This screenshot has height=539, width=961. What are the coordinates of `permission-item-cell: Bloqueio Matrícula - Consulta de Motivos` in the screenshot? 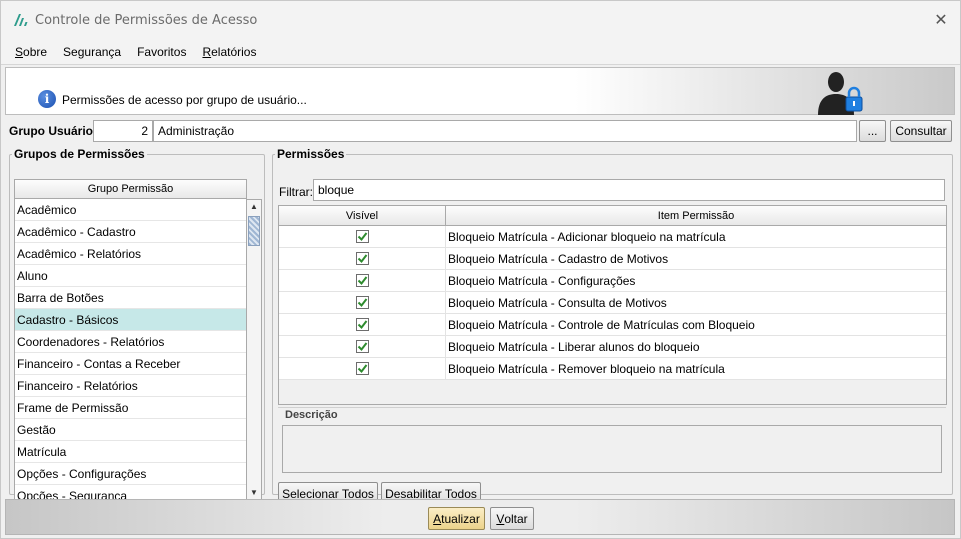 It's located at (557, 303).